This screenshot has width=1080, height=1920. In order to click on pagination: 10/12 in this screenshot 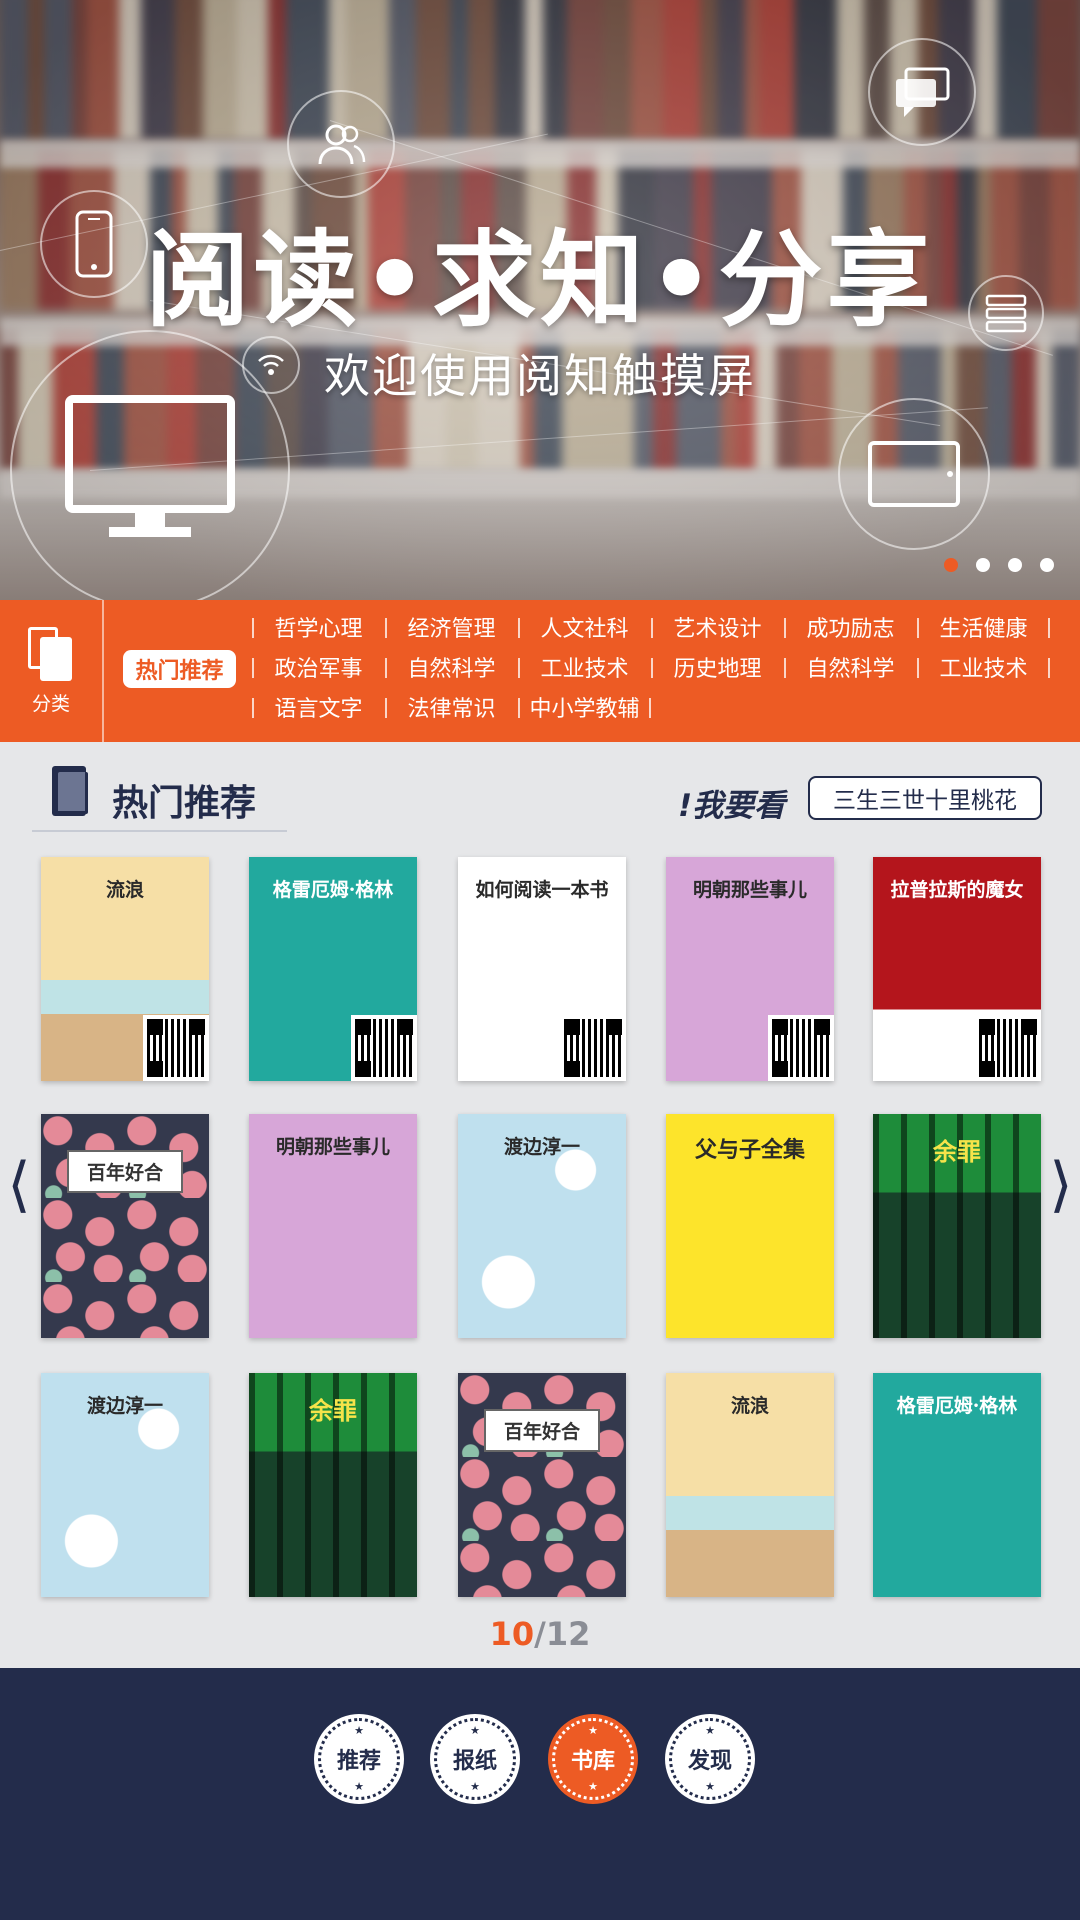, I will do `click(540, 1634)`.